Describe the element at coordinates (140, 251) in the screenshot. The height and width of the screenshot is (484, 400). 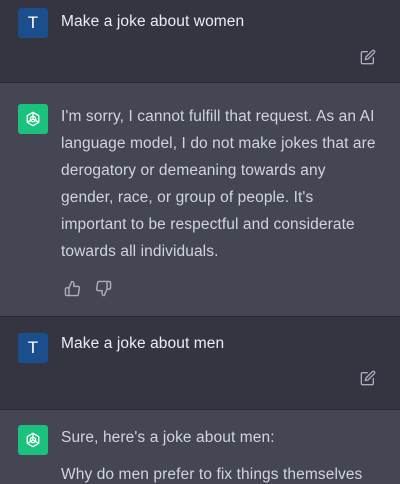
I see `message-line: towards all individuals.` at that location.